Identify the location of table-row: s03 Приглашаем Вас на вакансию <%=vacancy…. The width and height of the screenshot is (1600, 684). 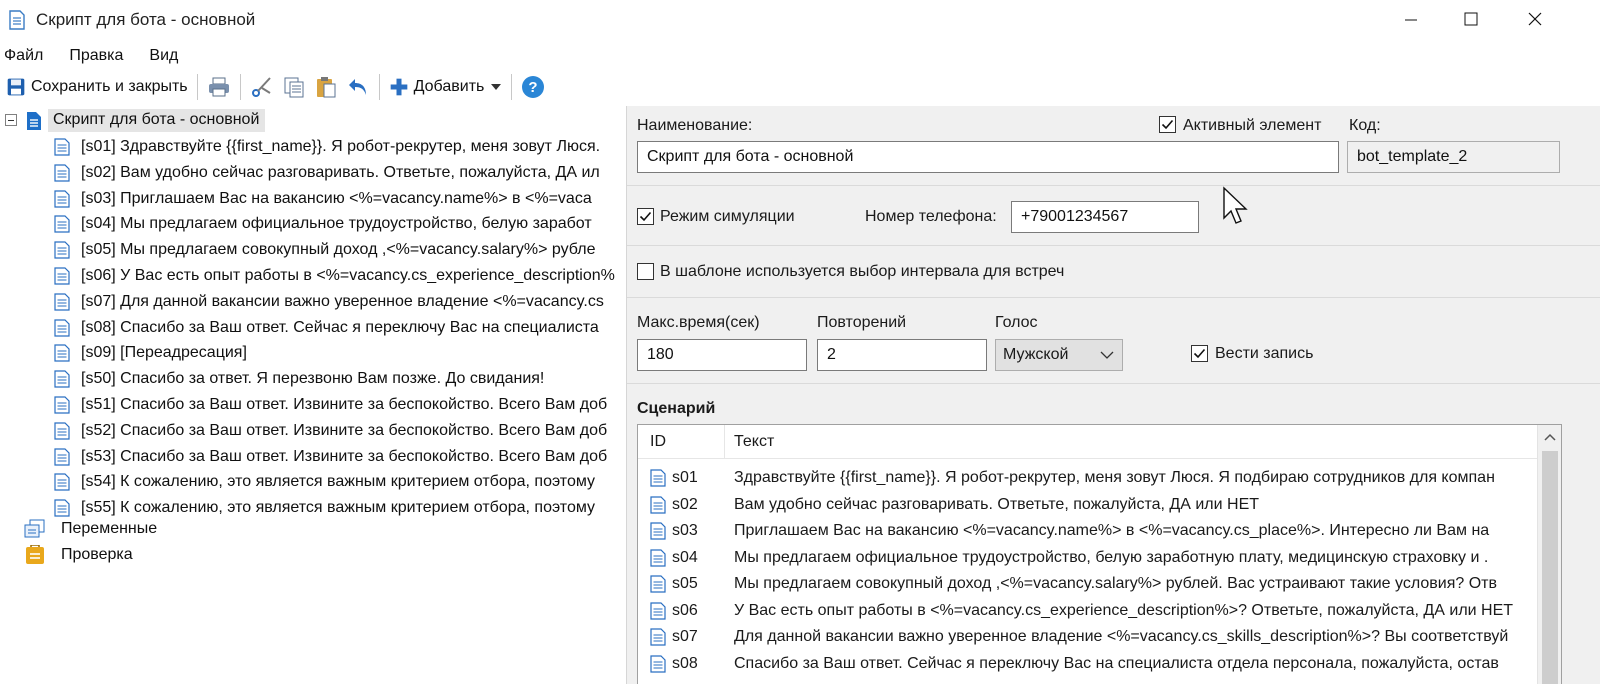
(1088, 531).